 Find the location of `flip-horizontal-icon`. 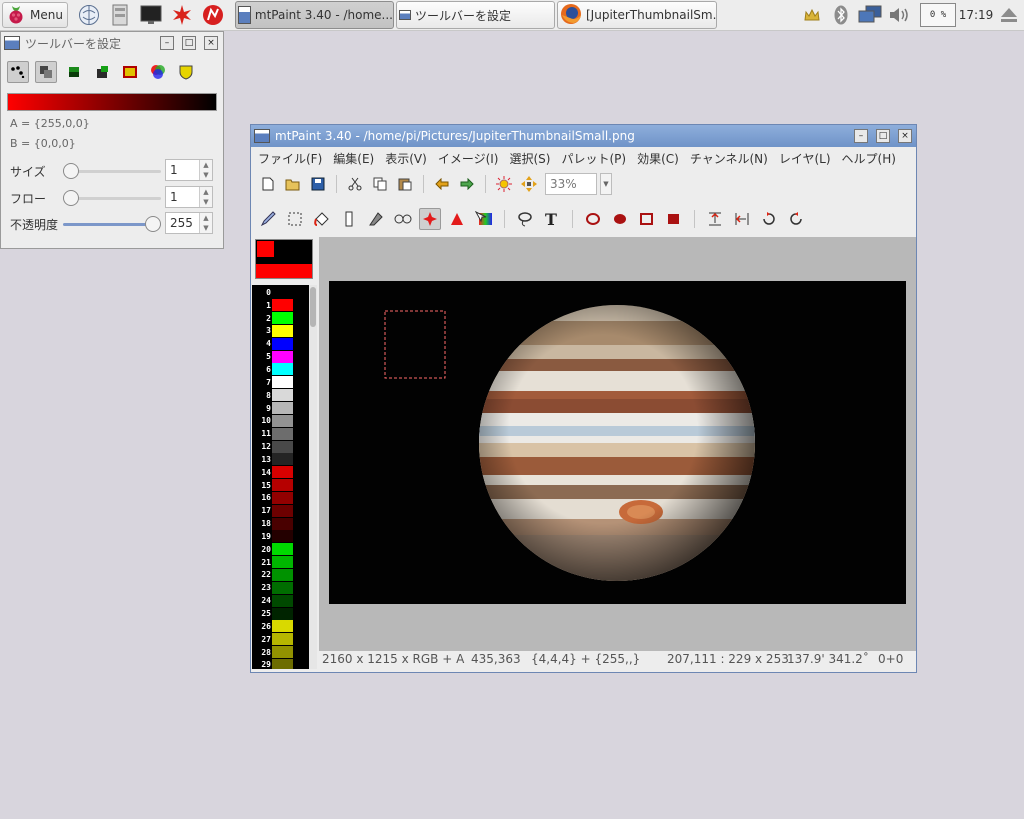

flip-horizontal-icon is located at coordinates (742, 219).